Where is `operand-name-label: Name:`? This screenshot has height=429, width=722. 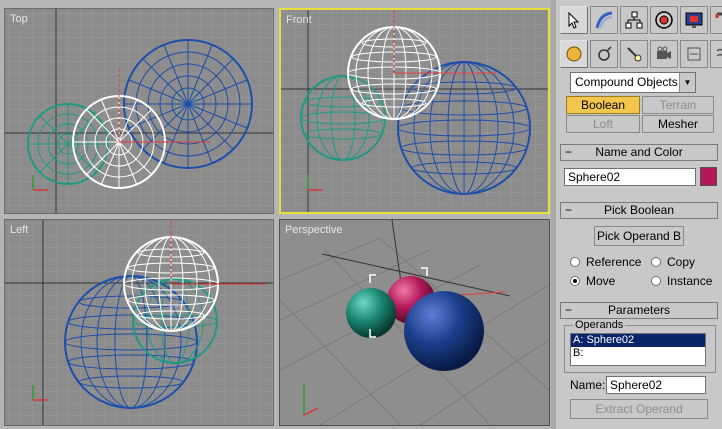
operand-name-label: Name: is located at coordinates (588, 385).